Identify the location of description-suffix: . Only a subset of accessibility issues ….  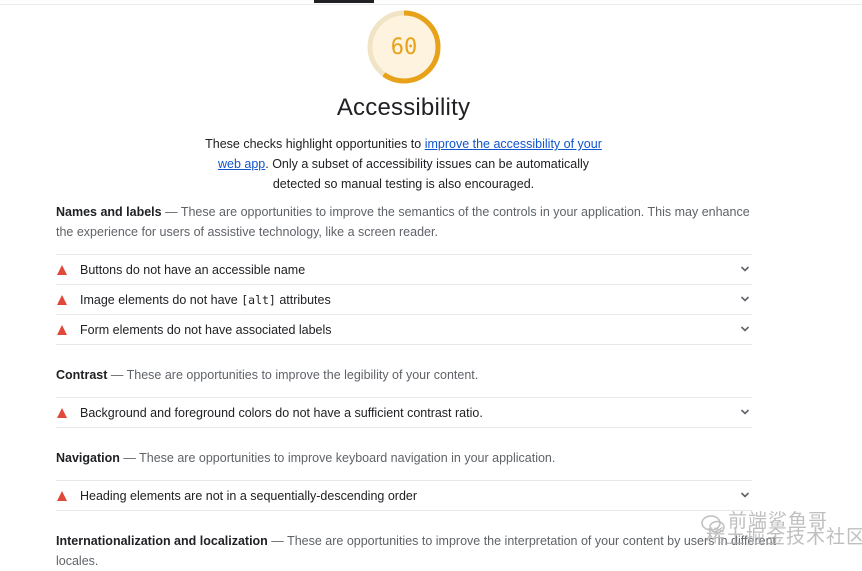
(427, 174).